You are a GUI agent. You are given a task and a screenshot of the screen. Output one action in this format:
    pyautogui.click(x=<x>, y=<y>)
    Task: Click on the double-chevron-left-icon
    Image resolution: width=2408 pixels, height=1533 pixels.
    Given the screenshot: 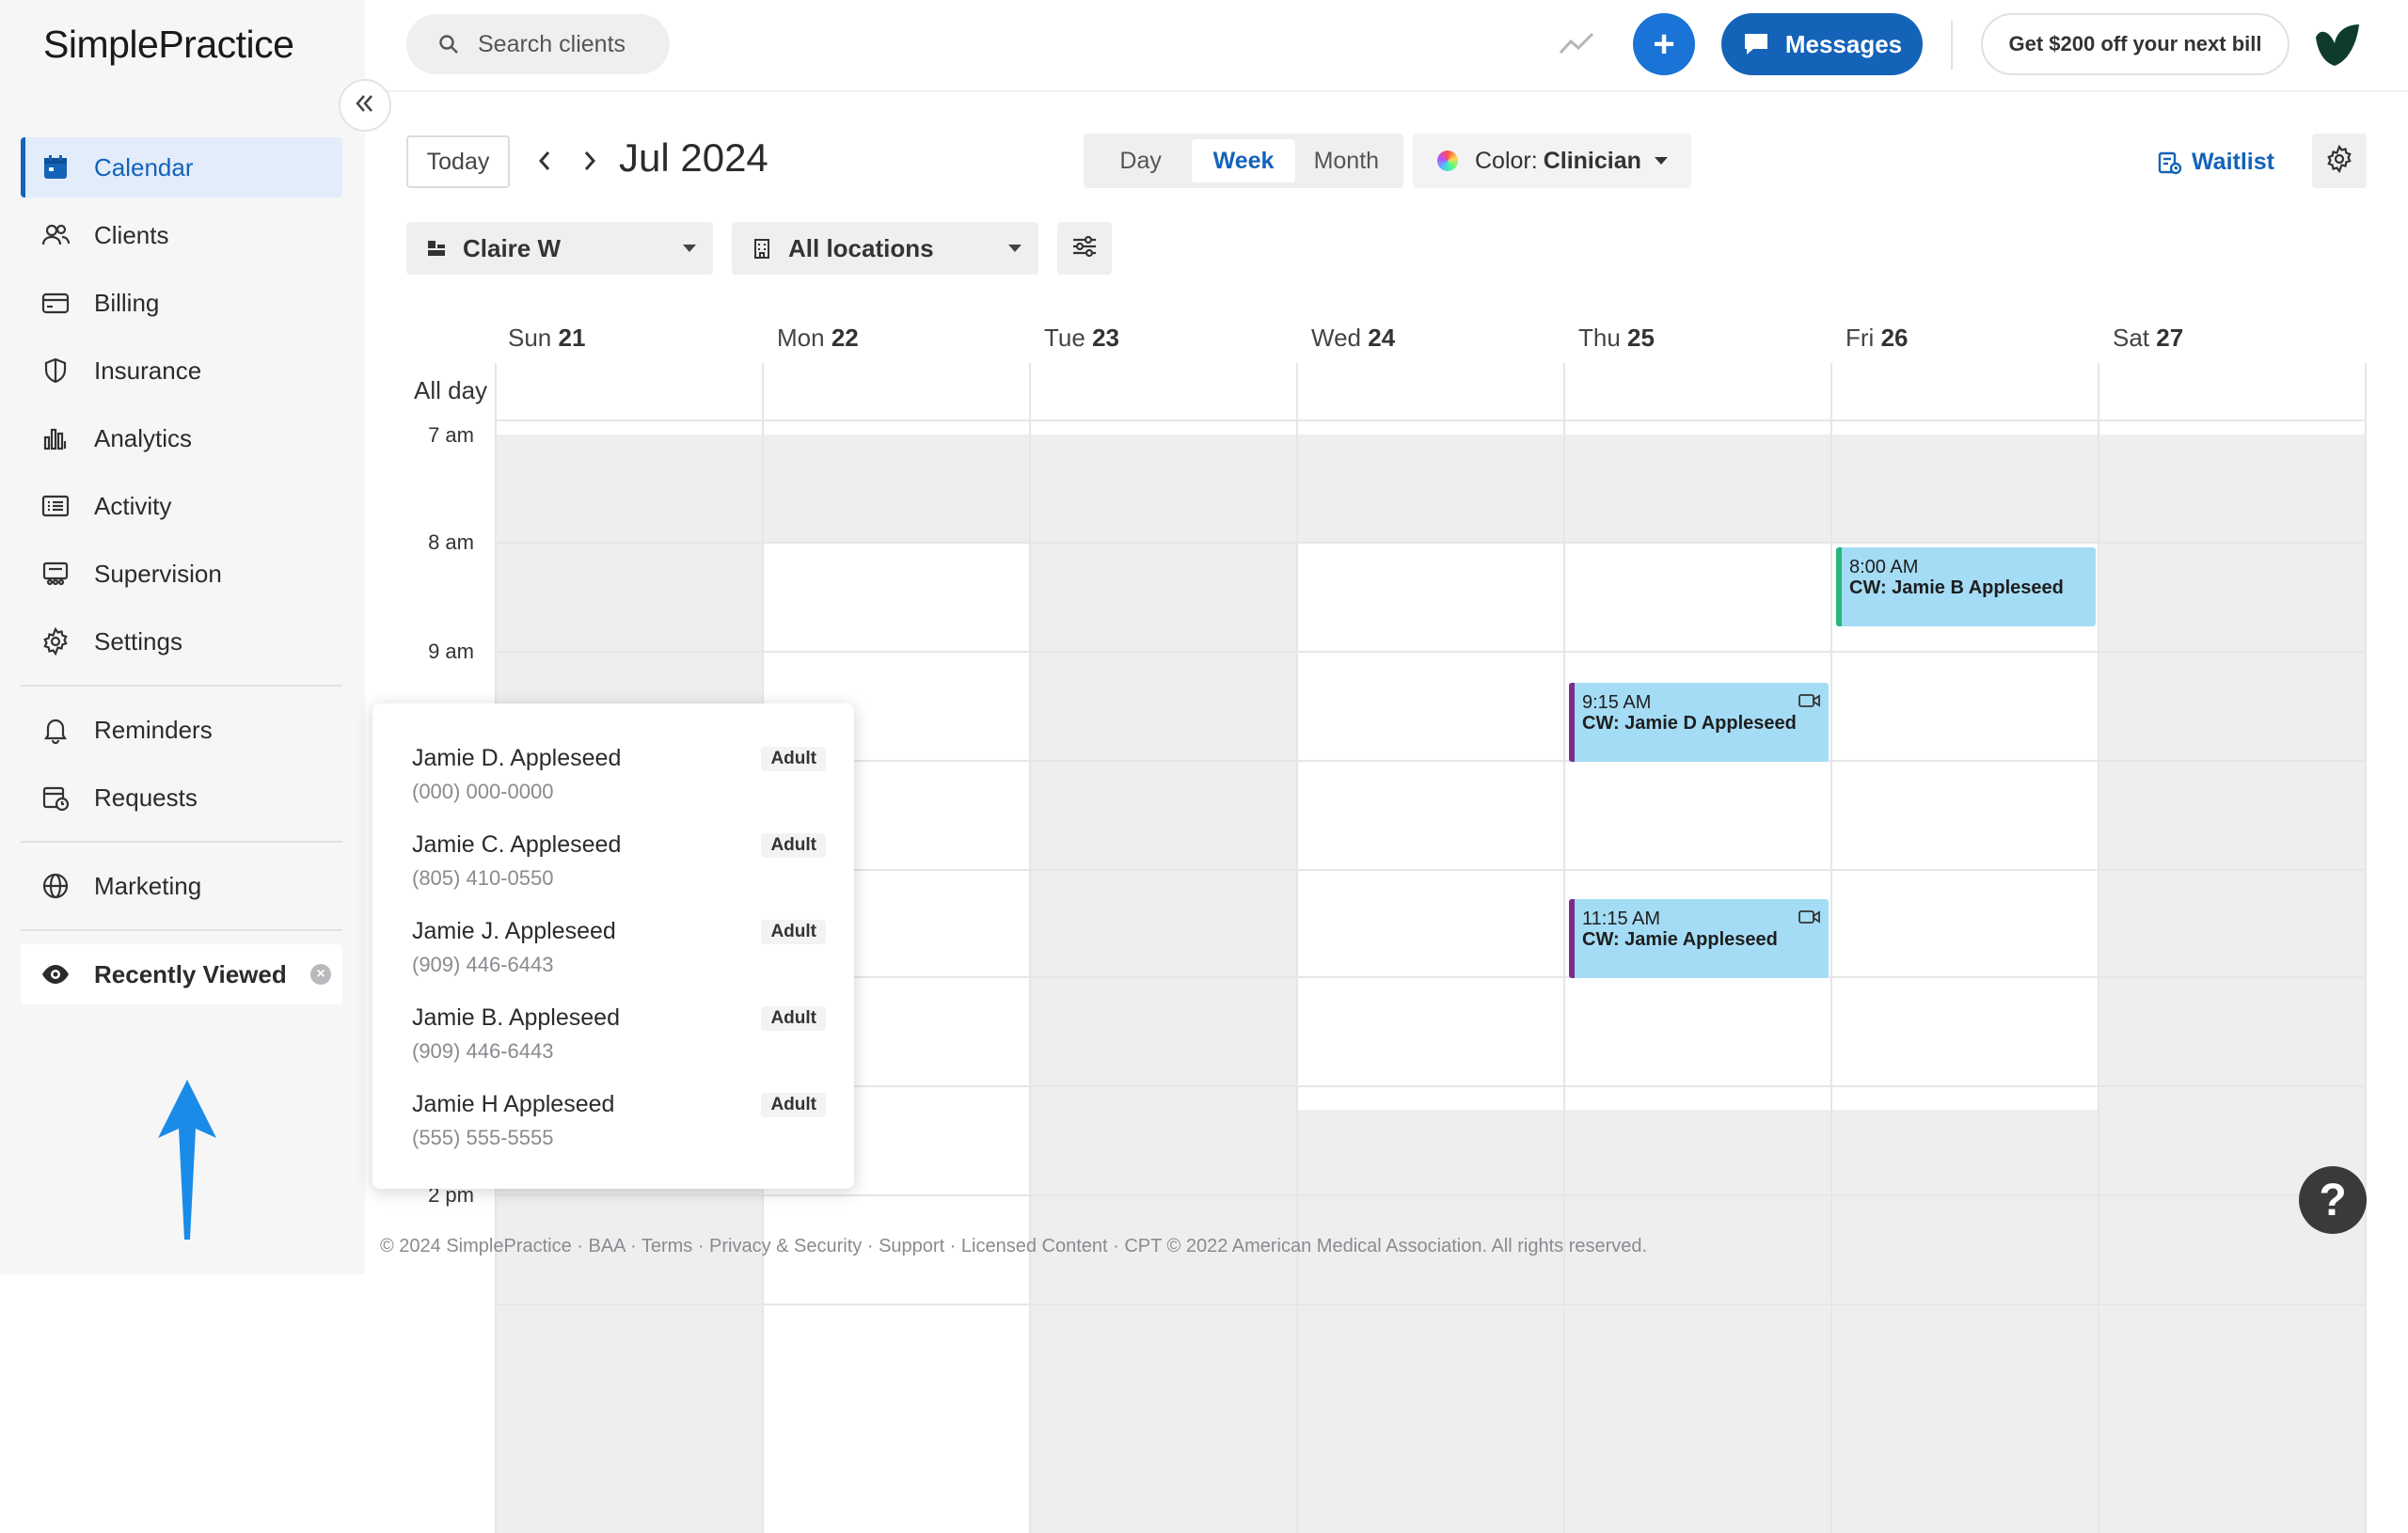 What is the action you would take?
    pyautogui.click(x=365, y=105)
    